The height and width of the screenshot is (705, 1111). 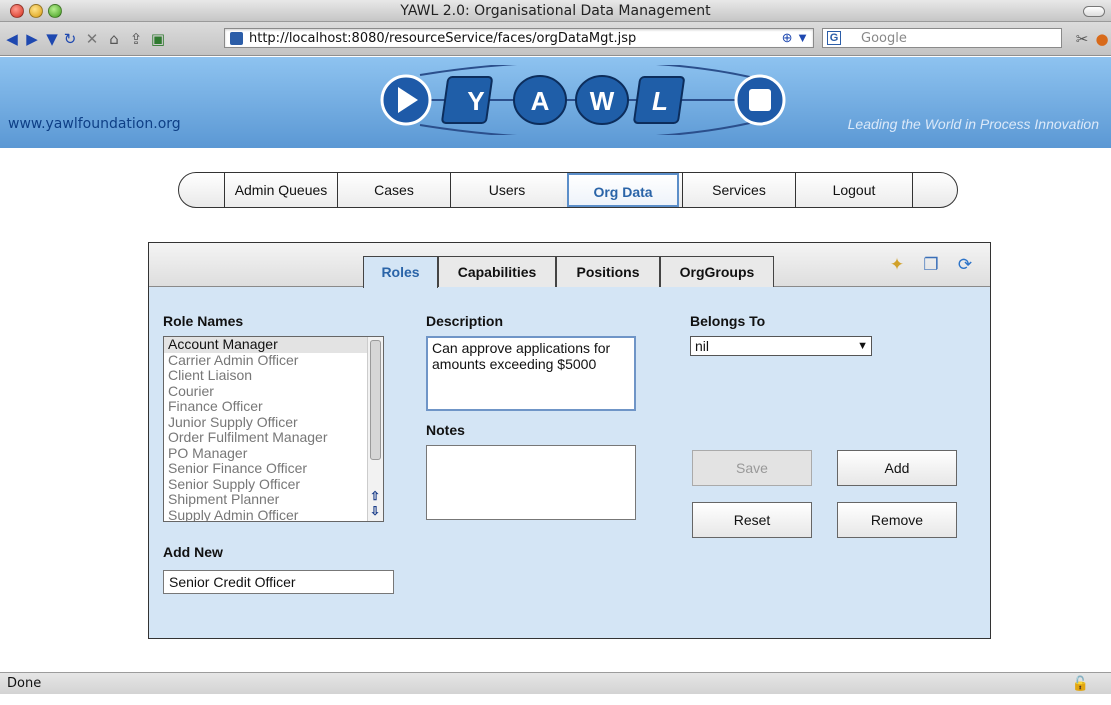 I want to click on menu-cases: Cases, so click(x=393, y=190).